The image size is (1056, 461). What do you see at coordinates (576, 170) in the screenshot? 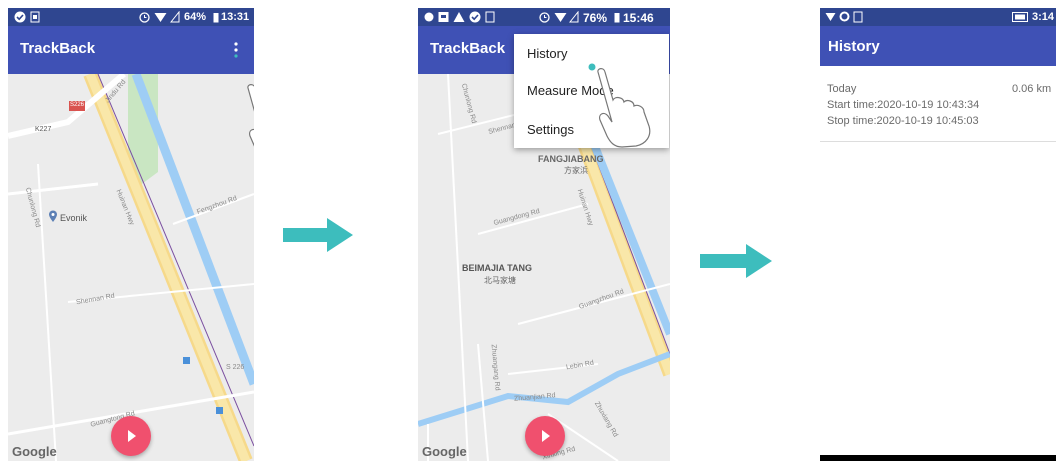
I see `map-label: 方家浜` at bounding box center [576, 170].